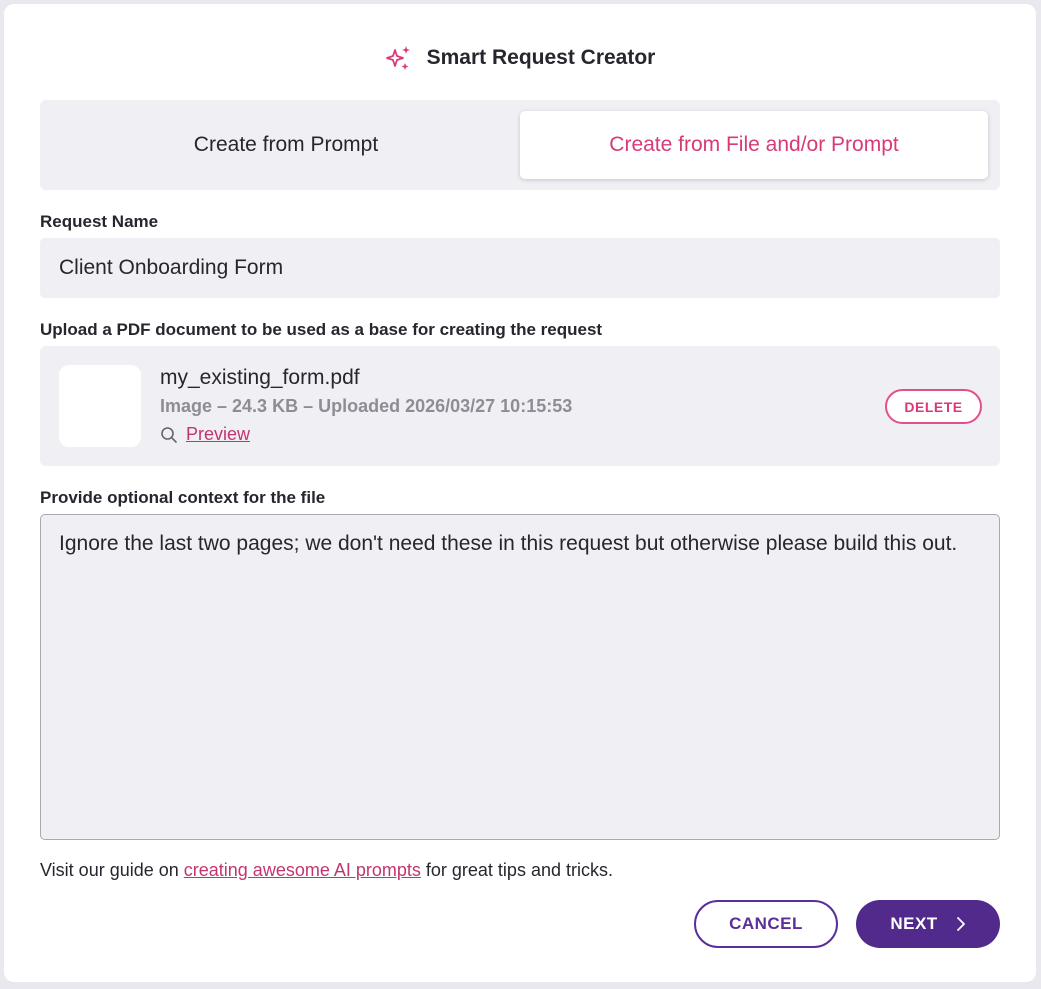 The width and height of the screenshot is (1041, 989). What do you see at coordinates (754, 145) in the screenshot?
I see `tab-create-from-file-and-prompt: Create from File and/or Prompt` at bounding box center [754, 145].